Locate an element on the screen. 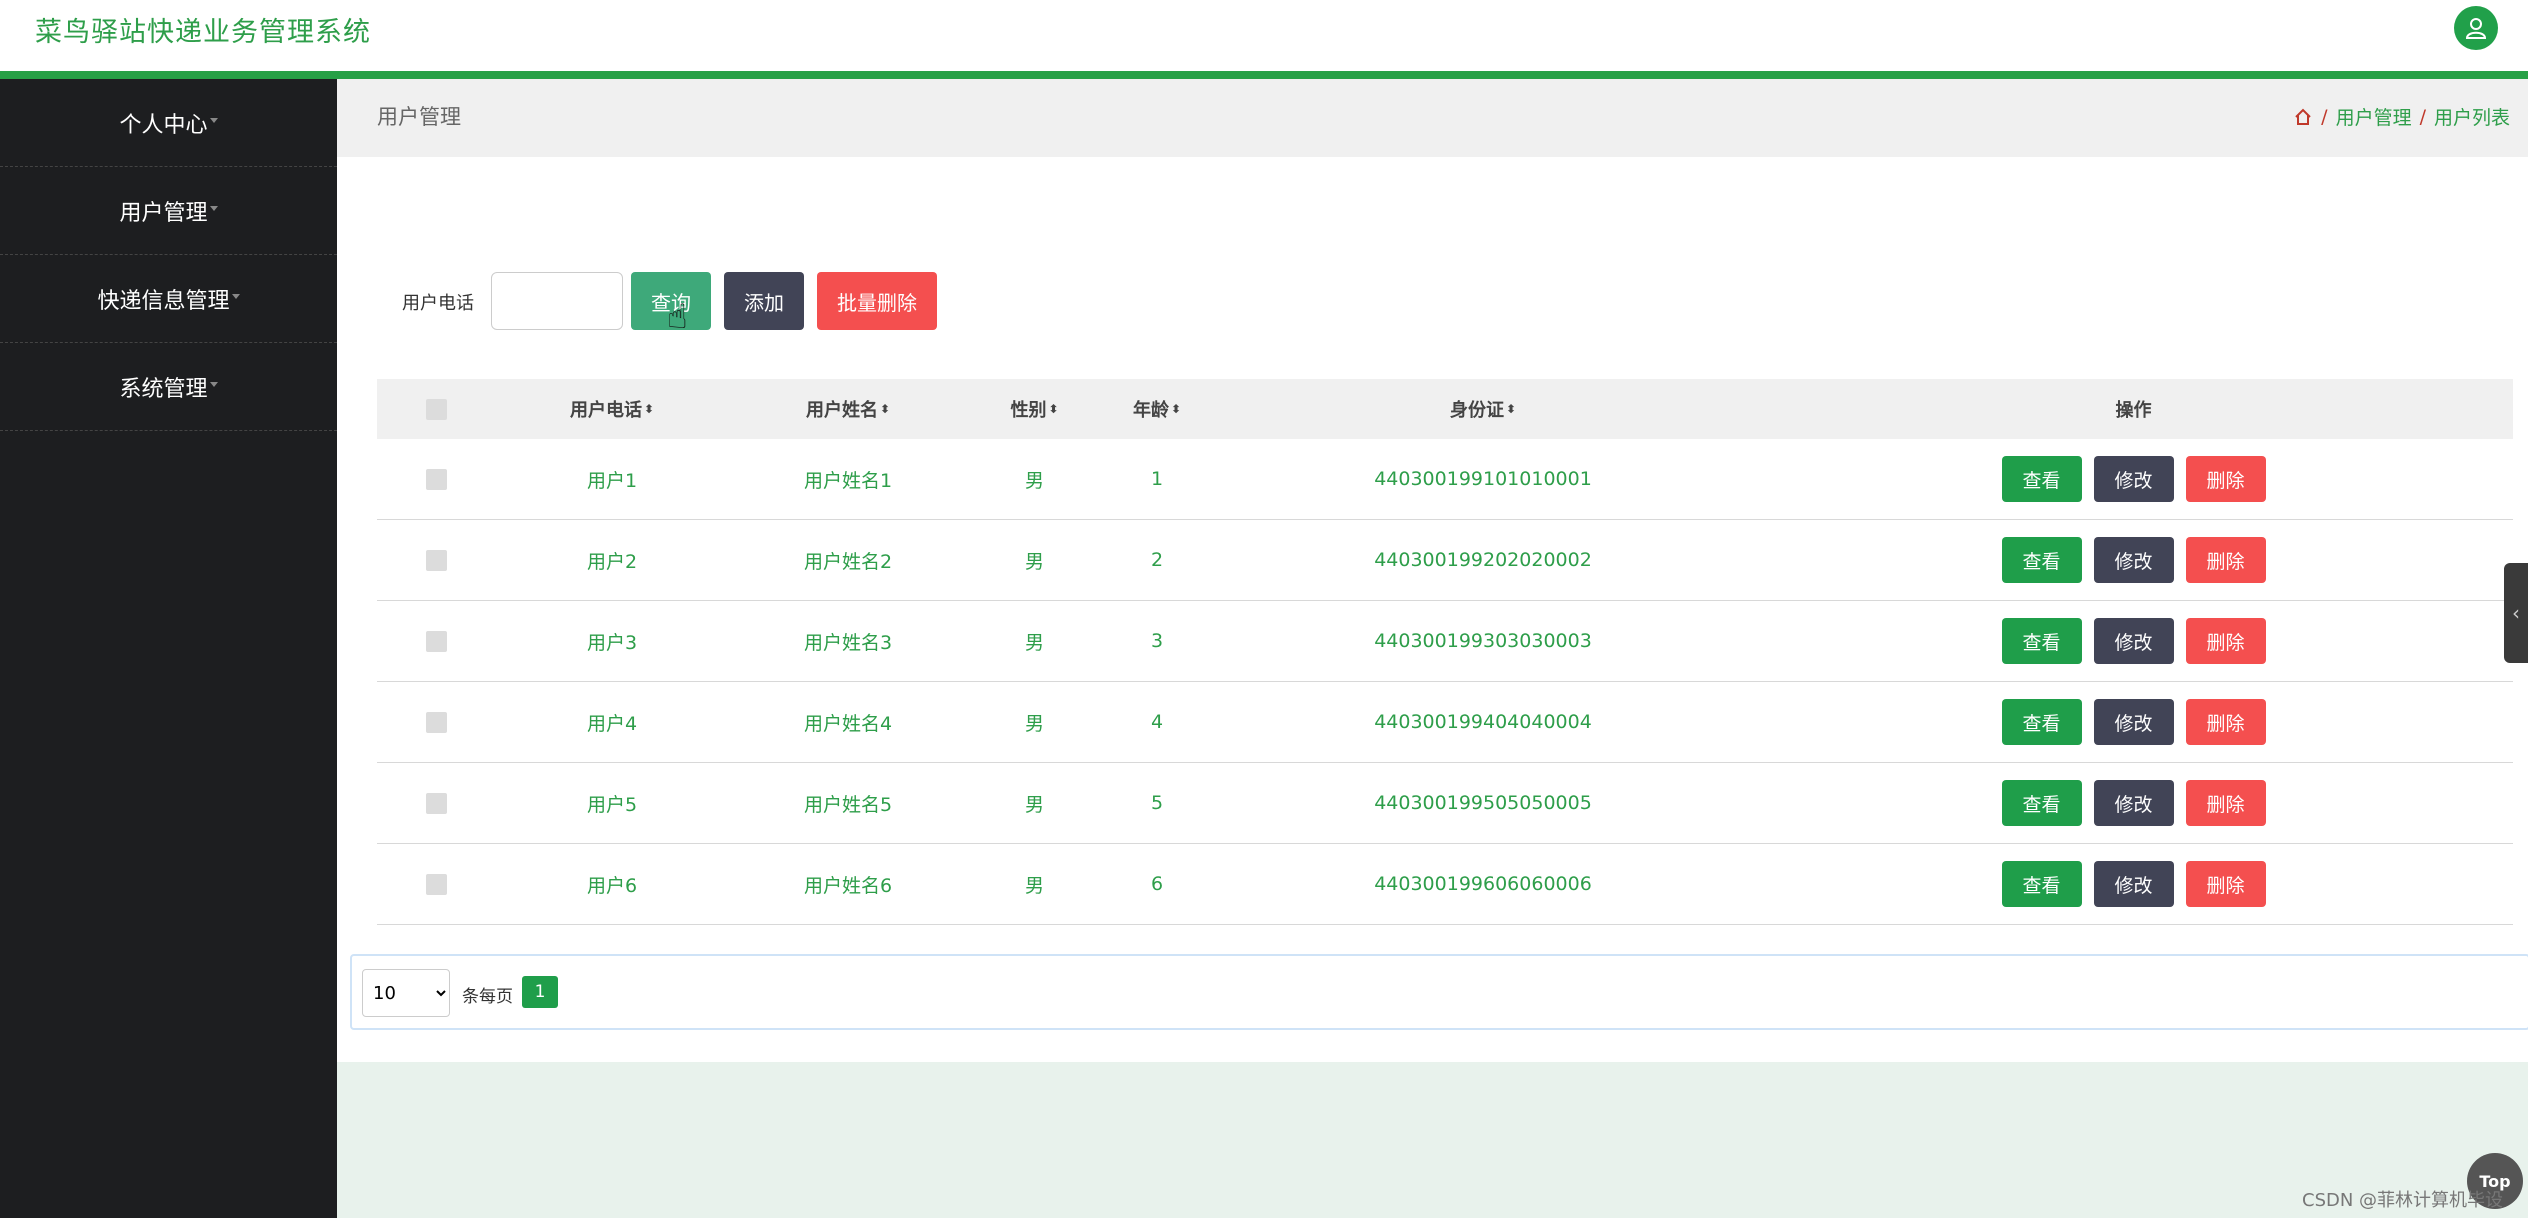 This screenshot has width=2528, height=1218. column-header-age: 年龄 ⬍ is located at coordinates (1157, 409).